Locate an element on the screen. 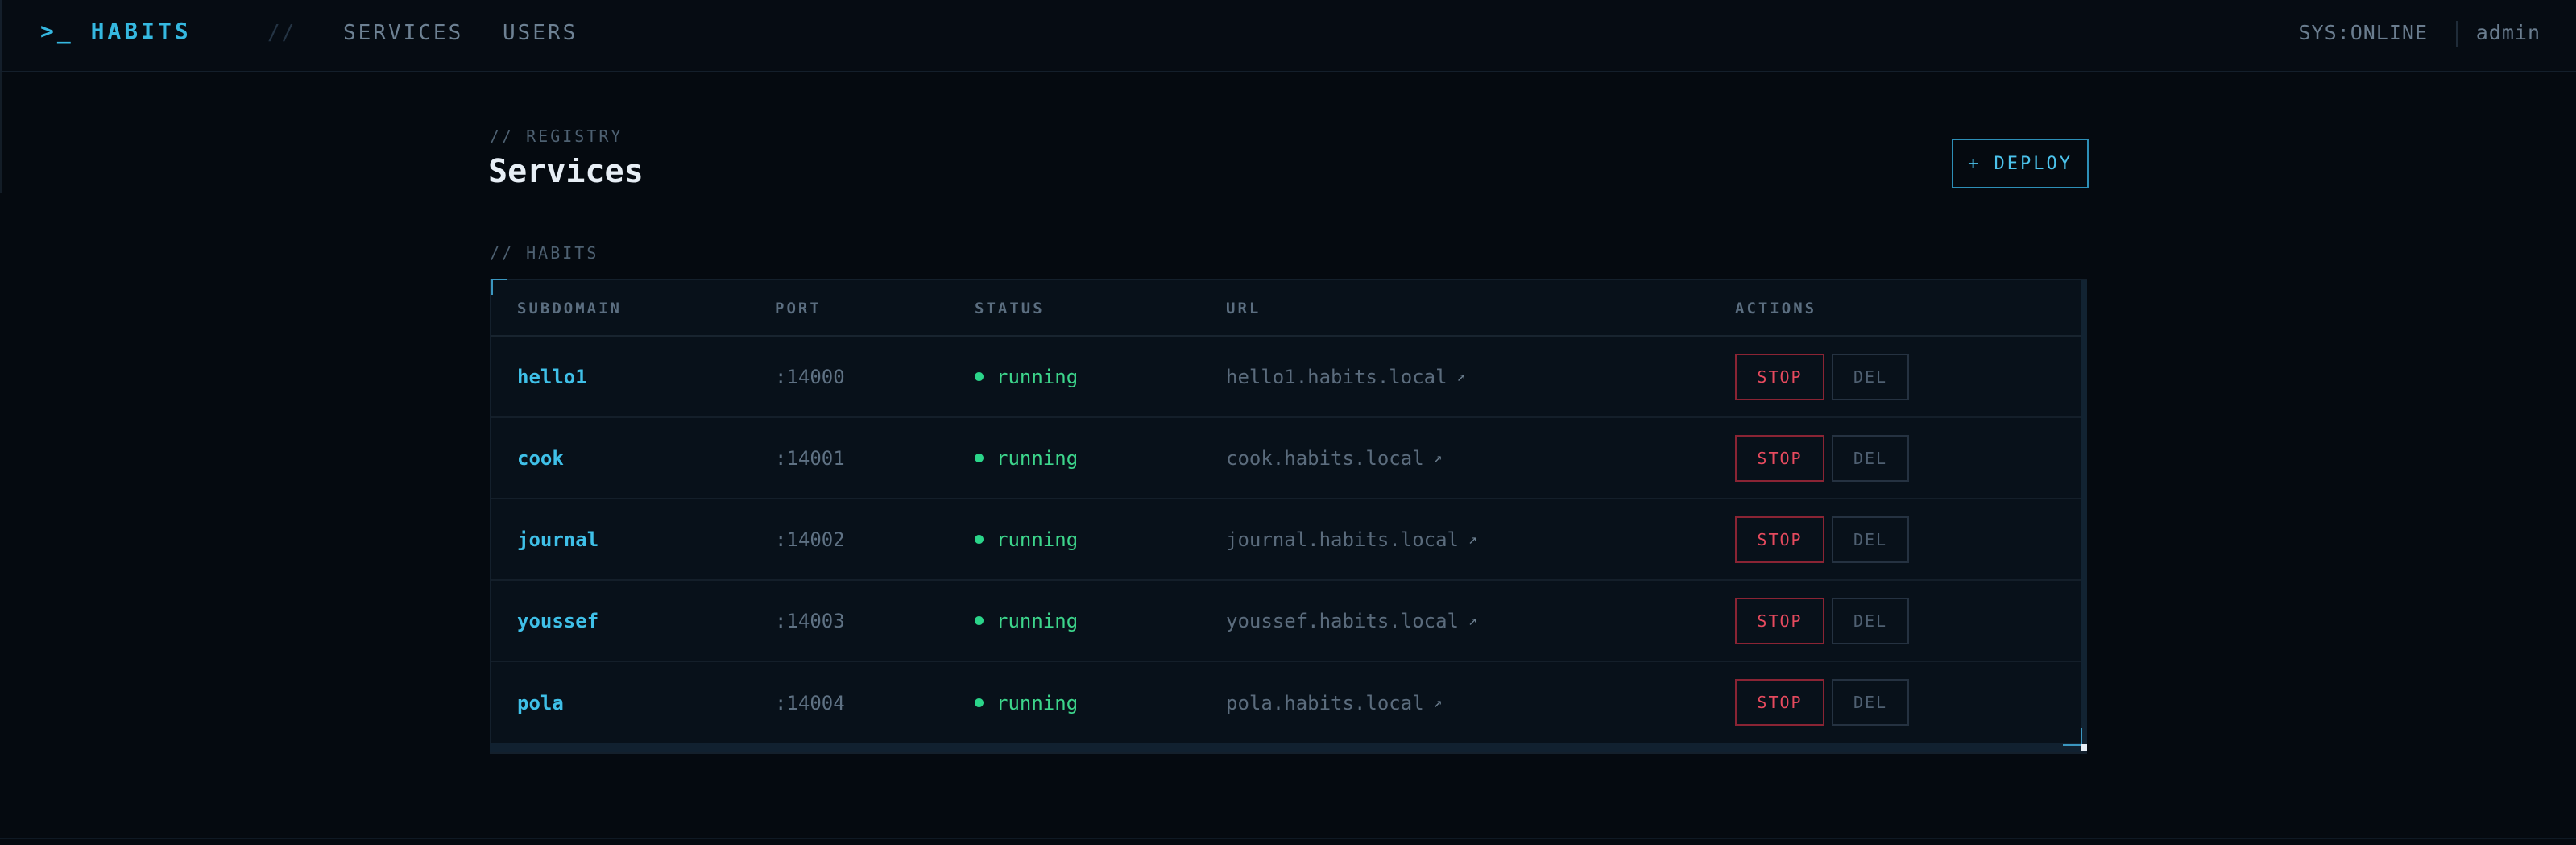 The width and height of the screenshot is (2576, 845). table-footer-bar is located at coordinates (1288, 747).